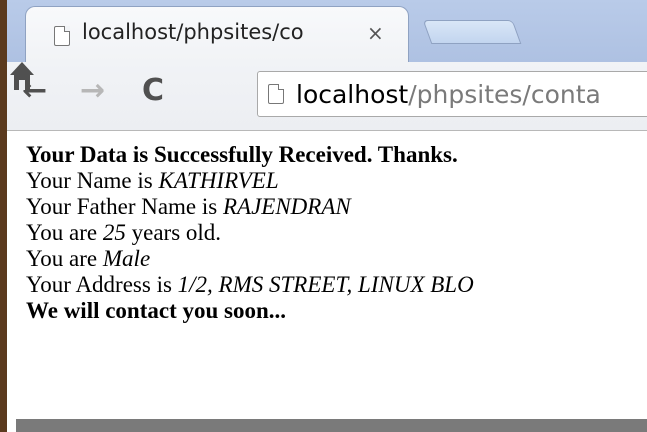 This screenshot has height=432, width=647. What do you see at coordinates (114, 232) in the screenshot?
I see `age-value: 25` at bounding box center [114, 232].